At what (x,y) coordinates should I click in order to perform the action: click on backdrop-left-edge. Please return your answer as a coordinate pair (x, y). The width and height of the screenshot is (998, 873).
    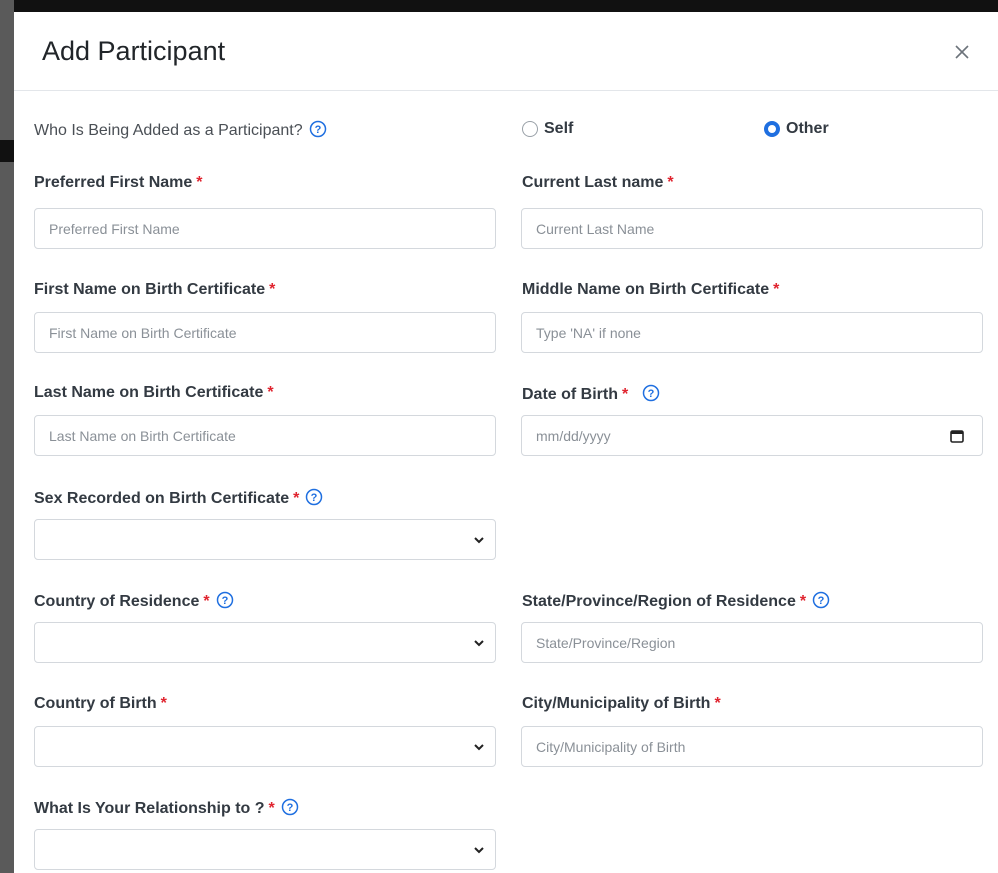
    Looking at the image, I should click on (7, 436).